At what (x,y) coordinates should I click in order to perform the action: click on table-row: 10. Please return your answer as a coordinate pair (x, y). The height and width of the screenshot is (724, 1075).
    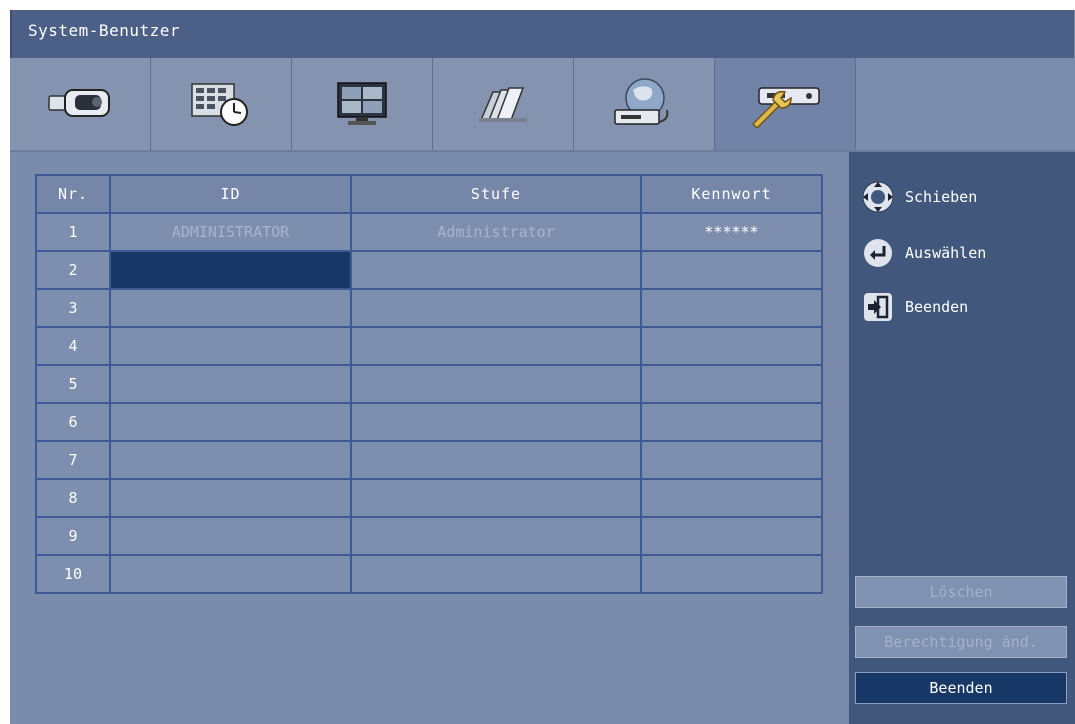
    Looking at the image, I should click on (429, 574).